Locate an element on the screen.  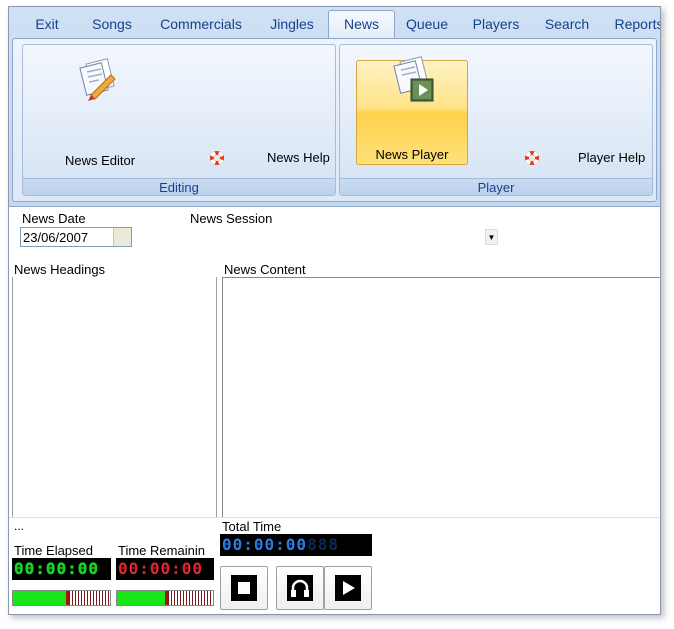
remaining-level-meter is located at coordinates (165, 598).